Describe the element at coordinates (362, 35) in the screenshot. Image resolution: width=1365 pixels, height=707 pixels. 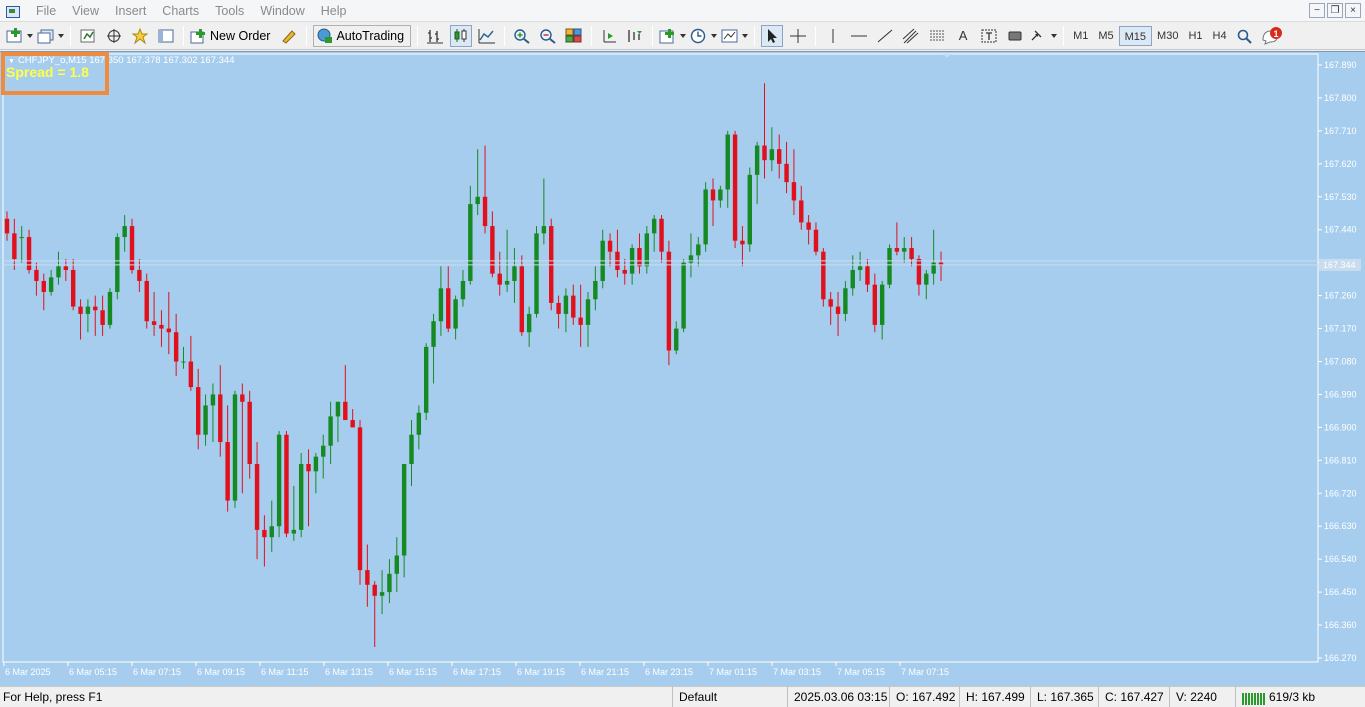
I see `autotrading-button: AutoTrading` at that location.